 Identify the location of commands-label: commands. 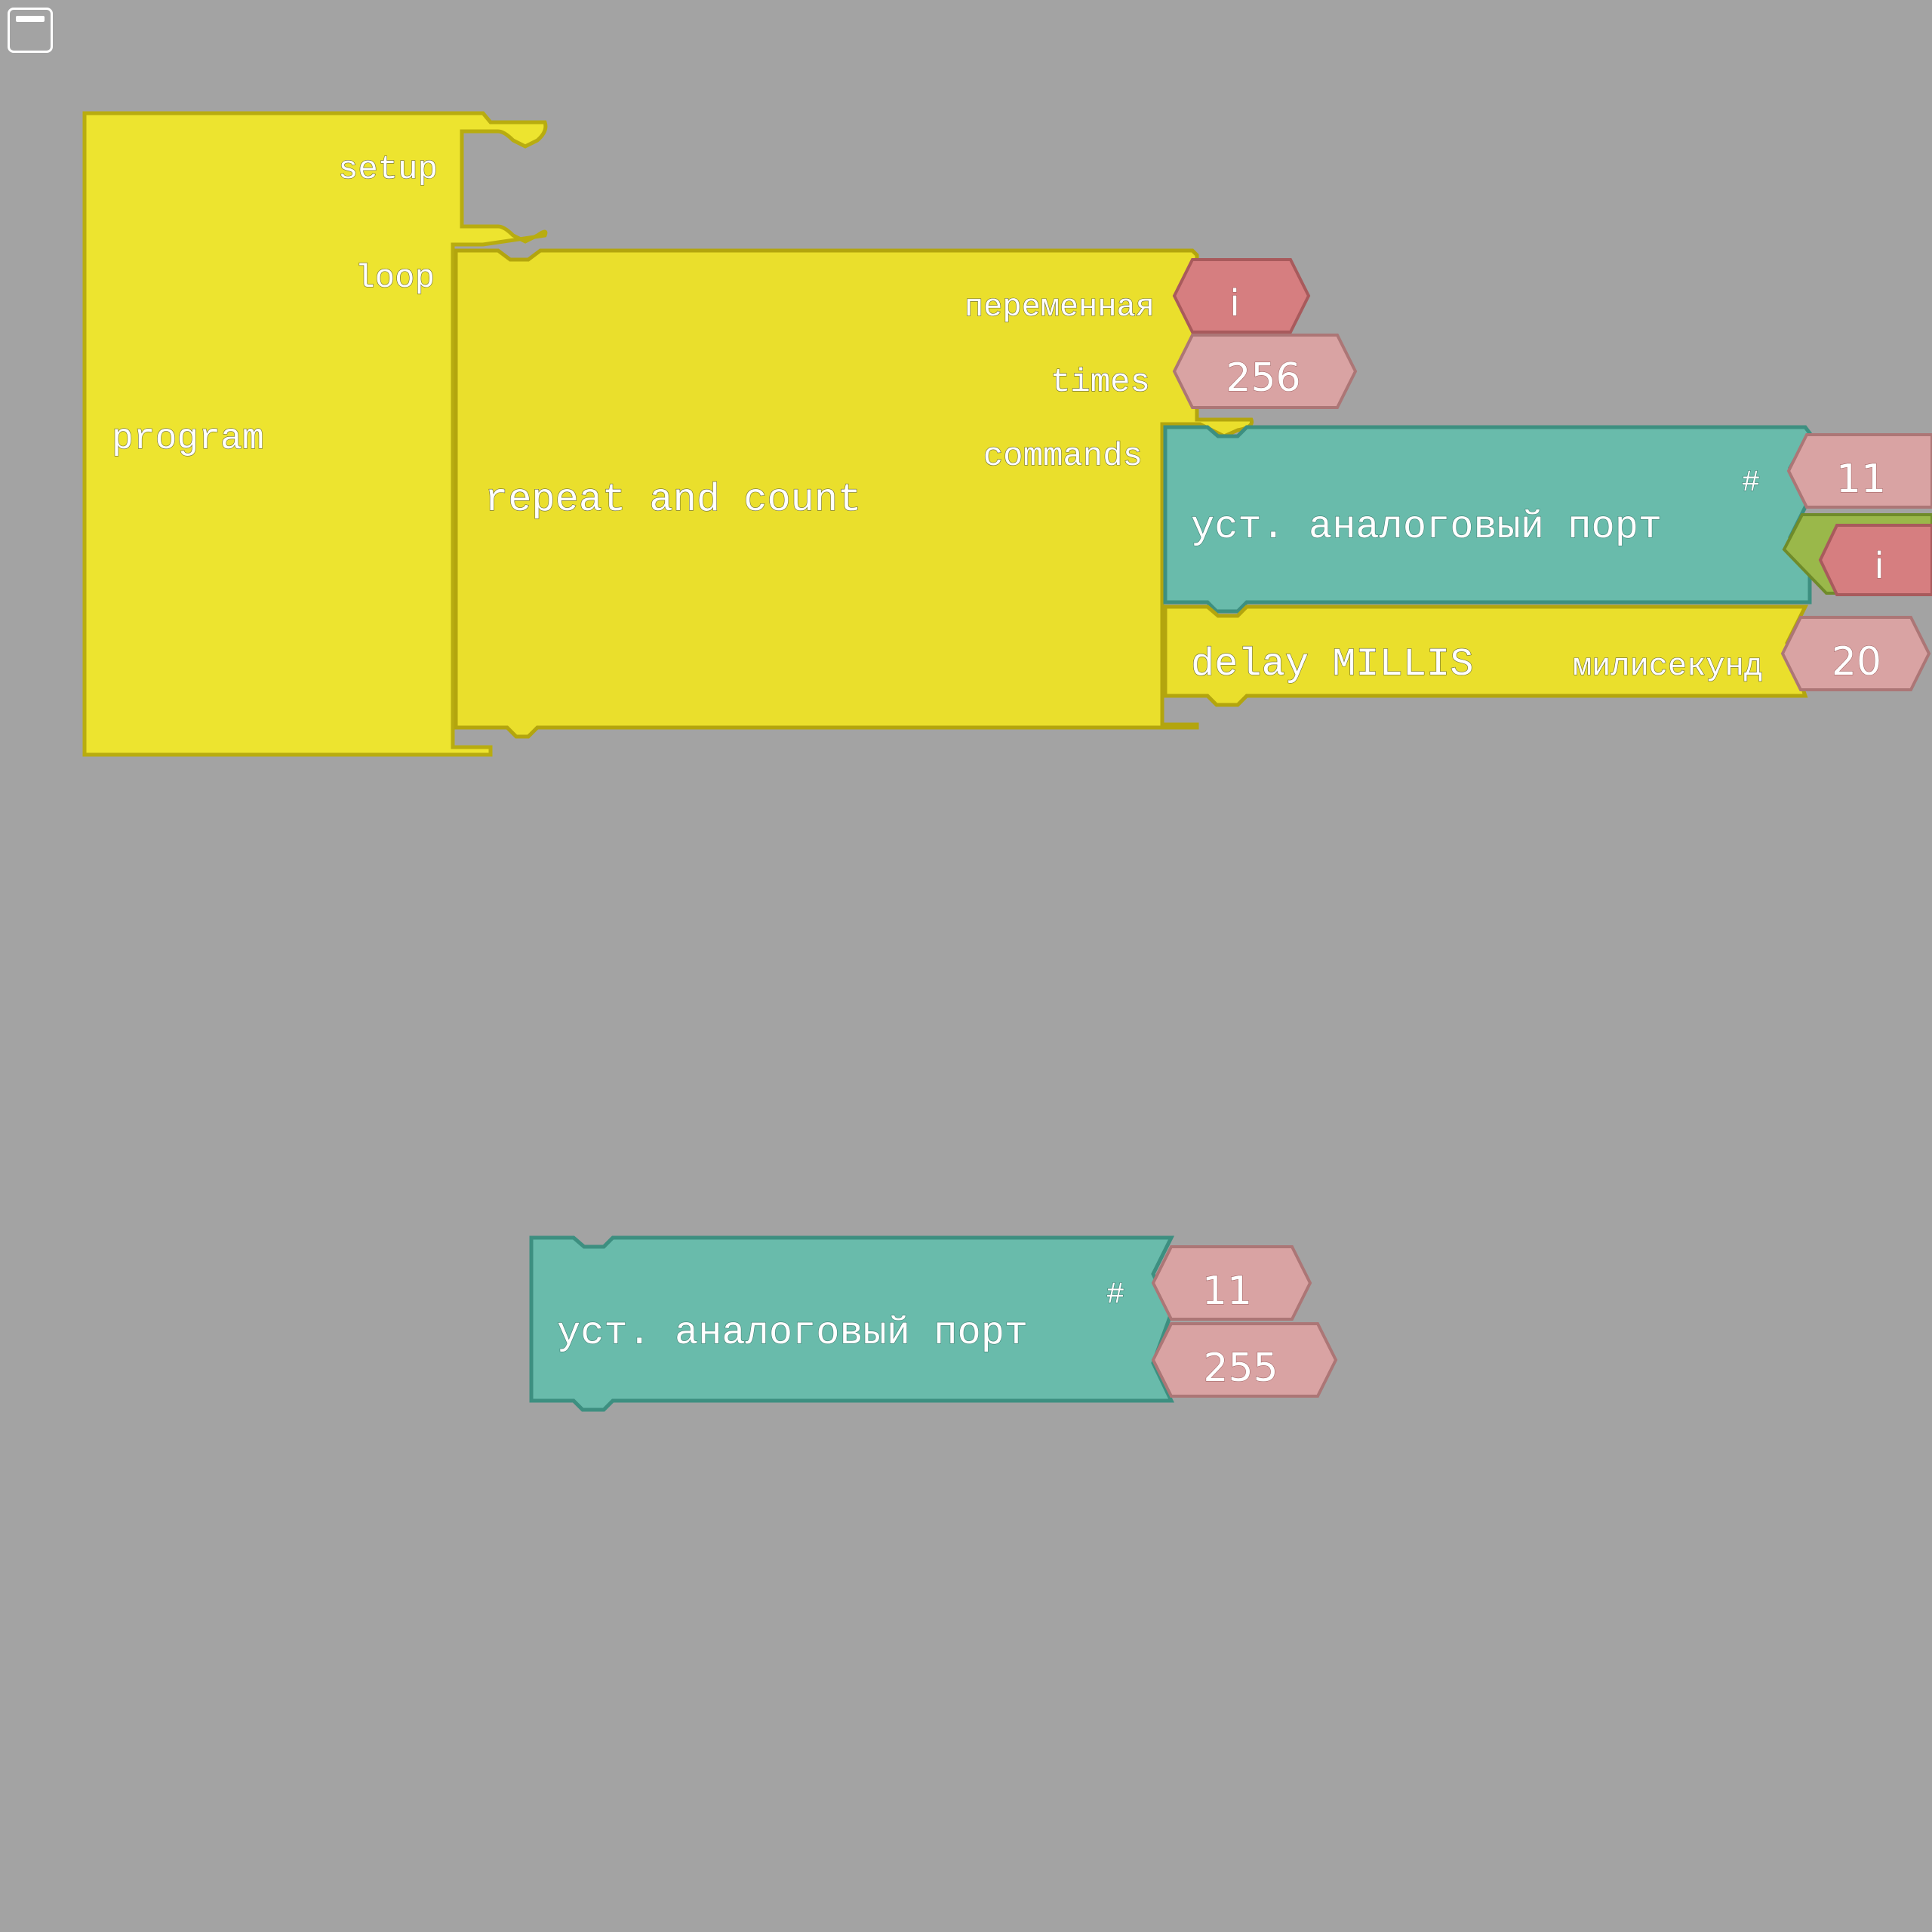
(1063, 456).